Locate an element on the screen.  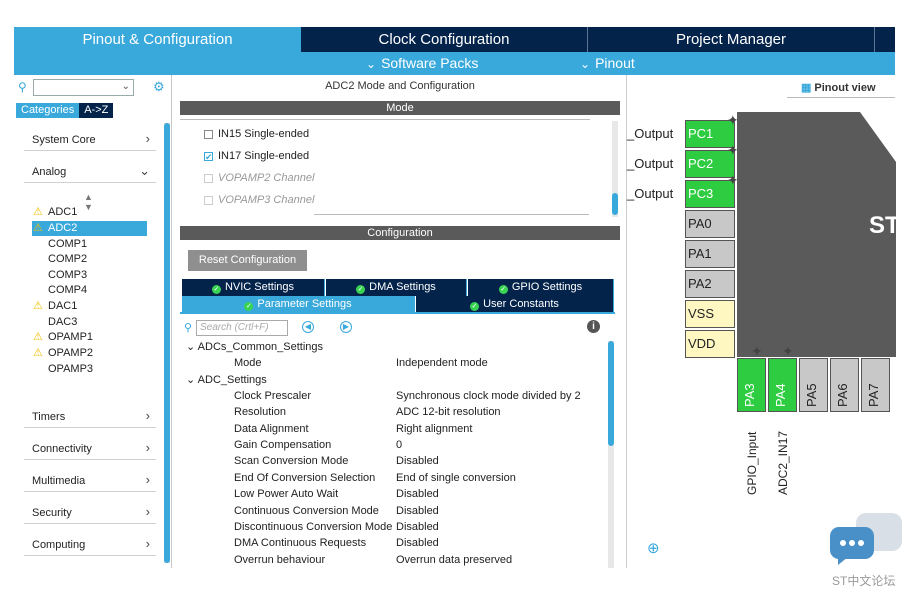
category-search-input: ⌄ is located at coordinates (83, 87).